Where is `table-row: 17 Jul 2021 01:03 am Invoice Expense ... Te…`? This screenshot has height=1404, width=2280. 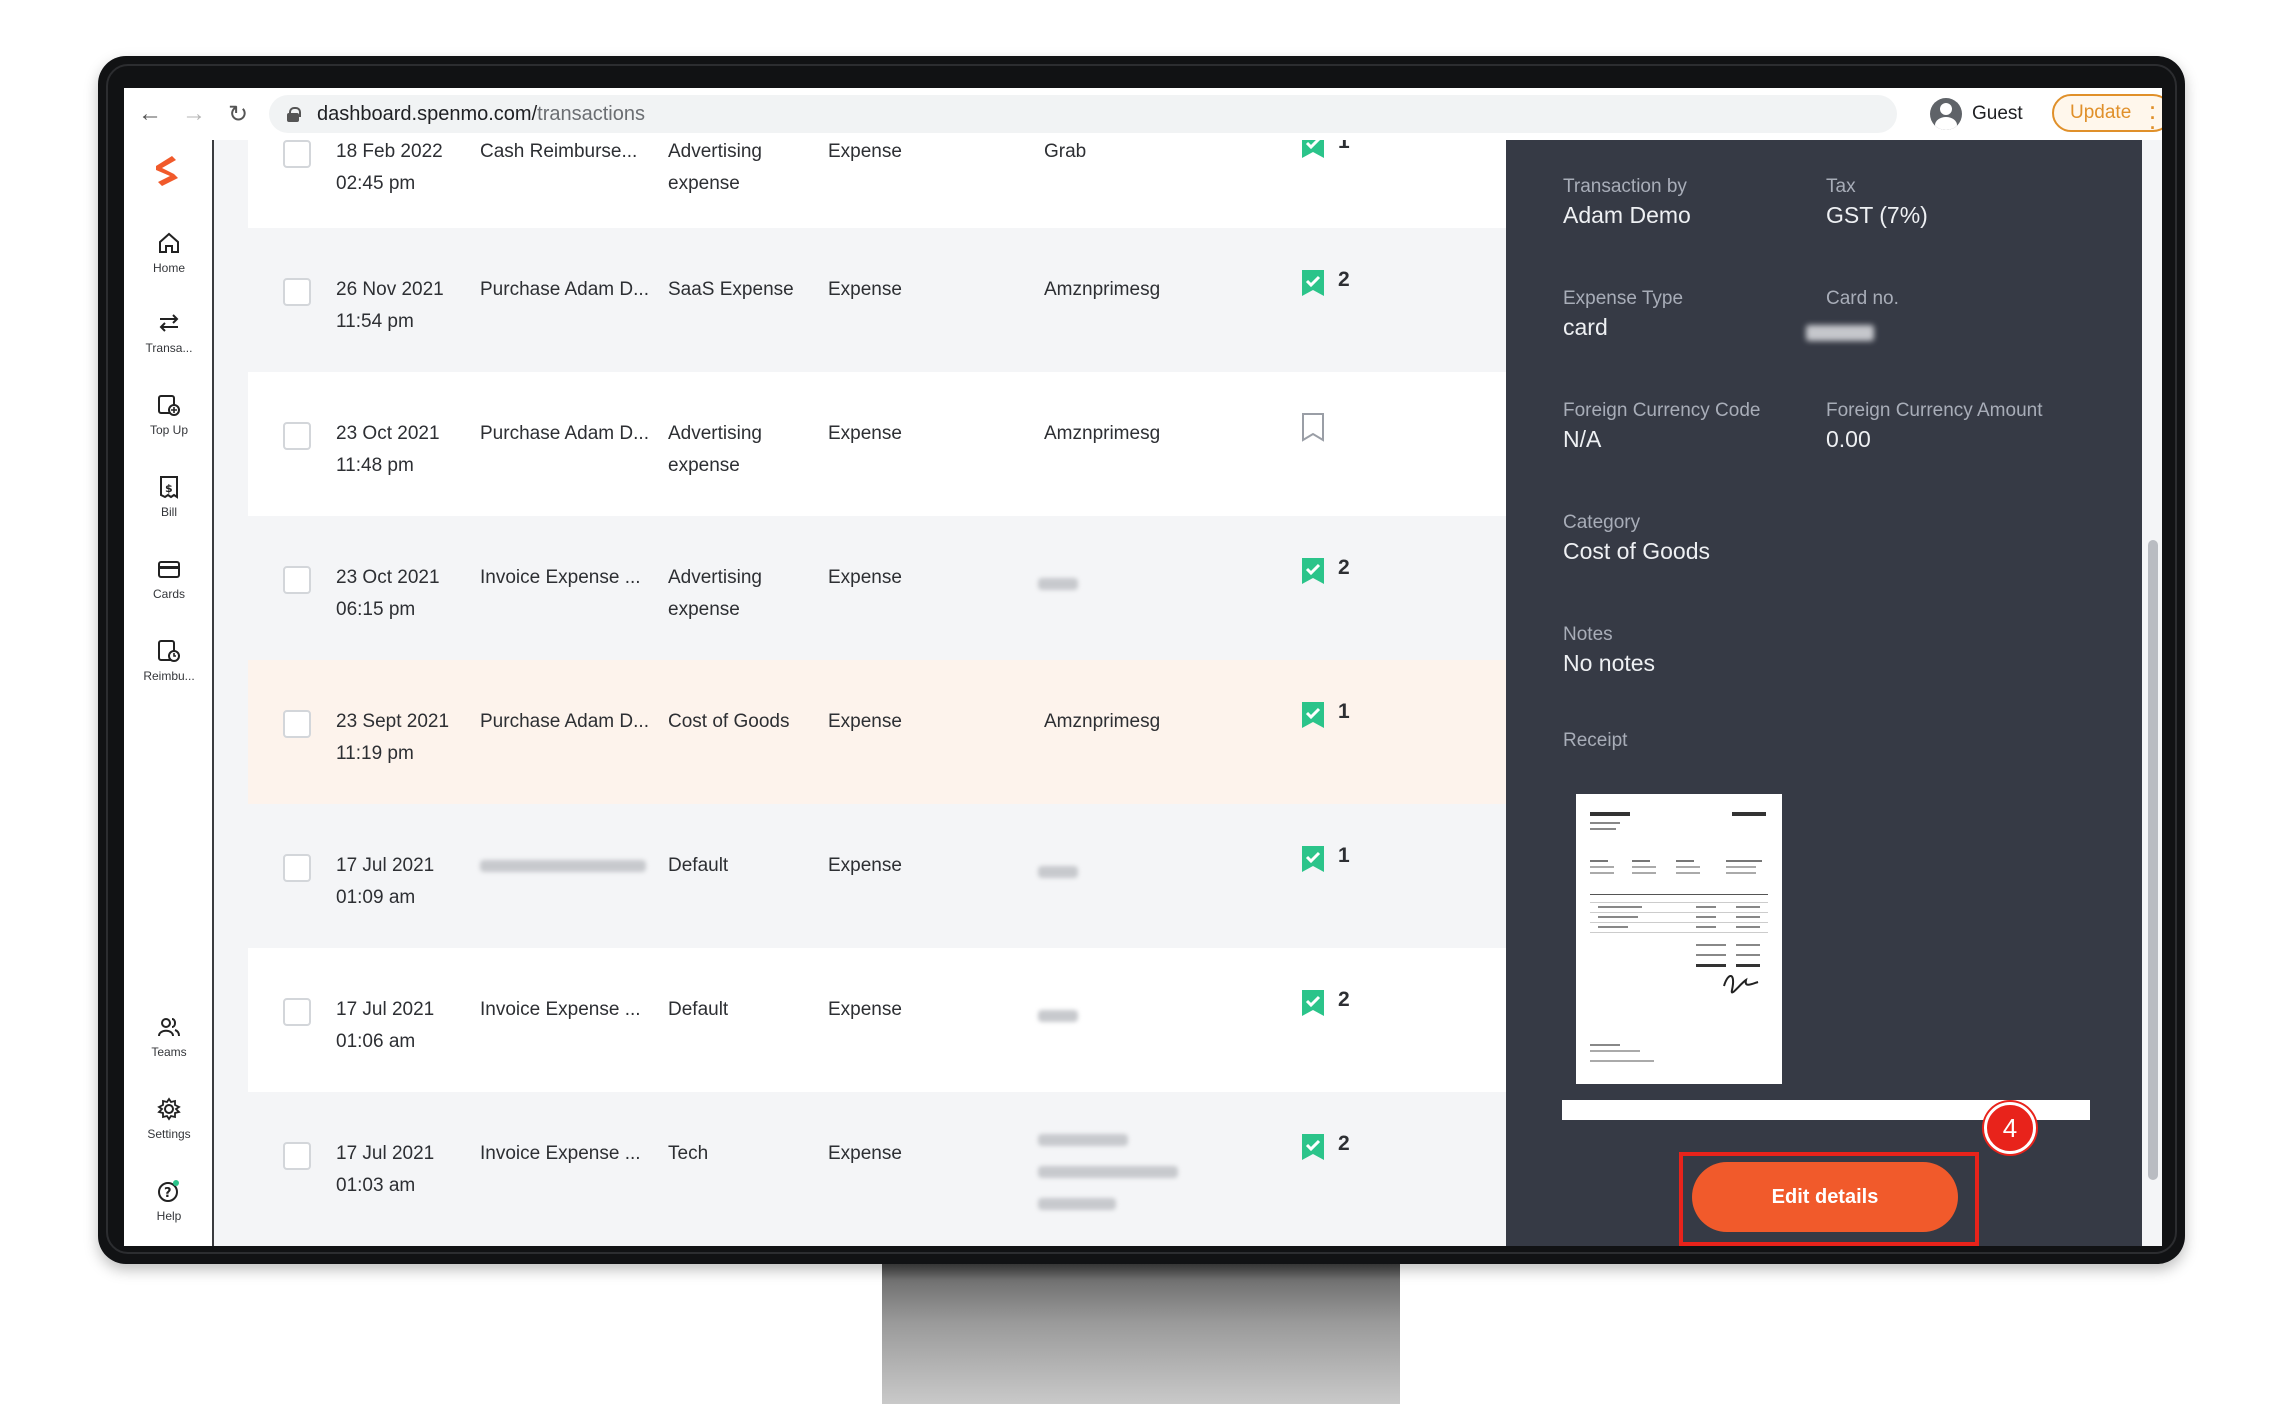
table-row: 17 Jul 2021 01:03 am Invoice Expense ... Te… is located at coordinates (877, 1164).